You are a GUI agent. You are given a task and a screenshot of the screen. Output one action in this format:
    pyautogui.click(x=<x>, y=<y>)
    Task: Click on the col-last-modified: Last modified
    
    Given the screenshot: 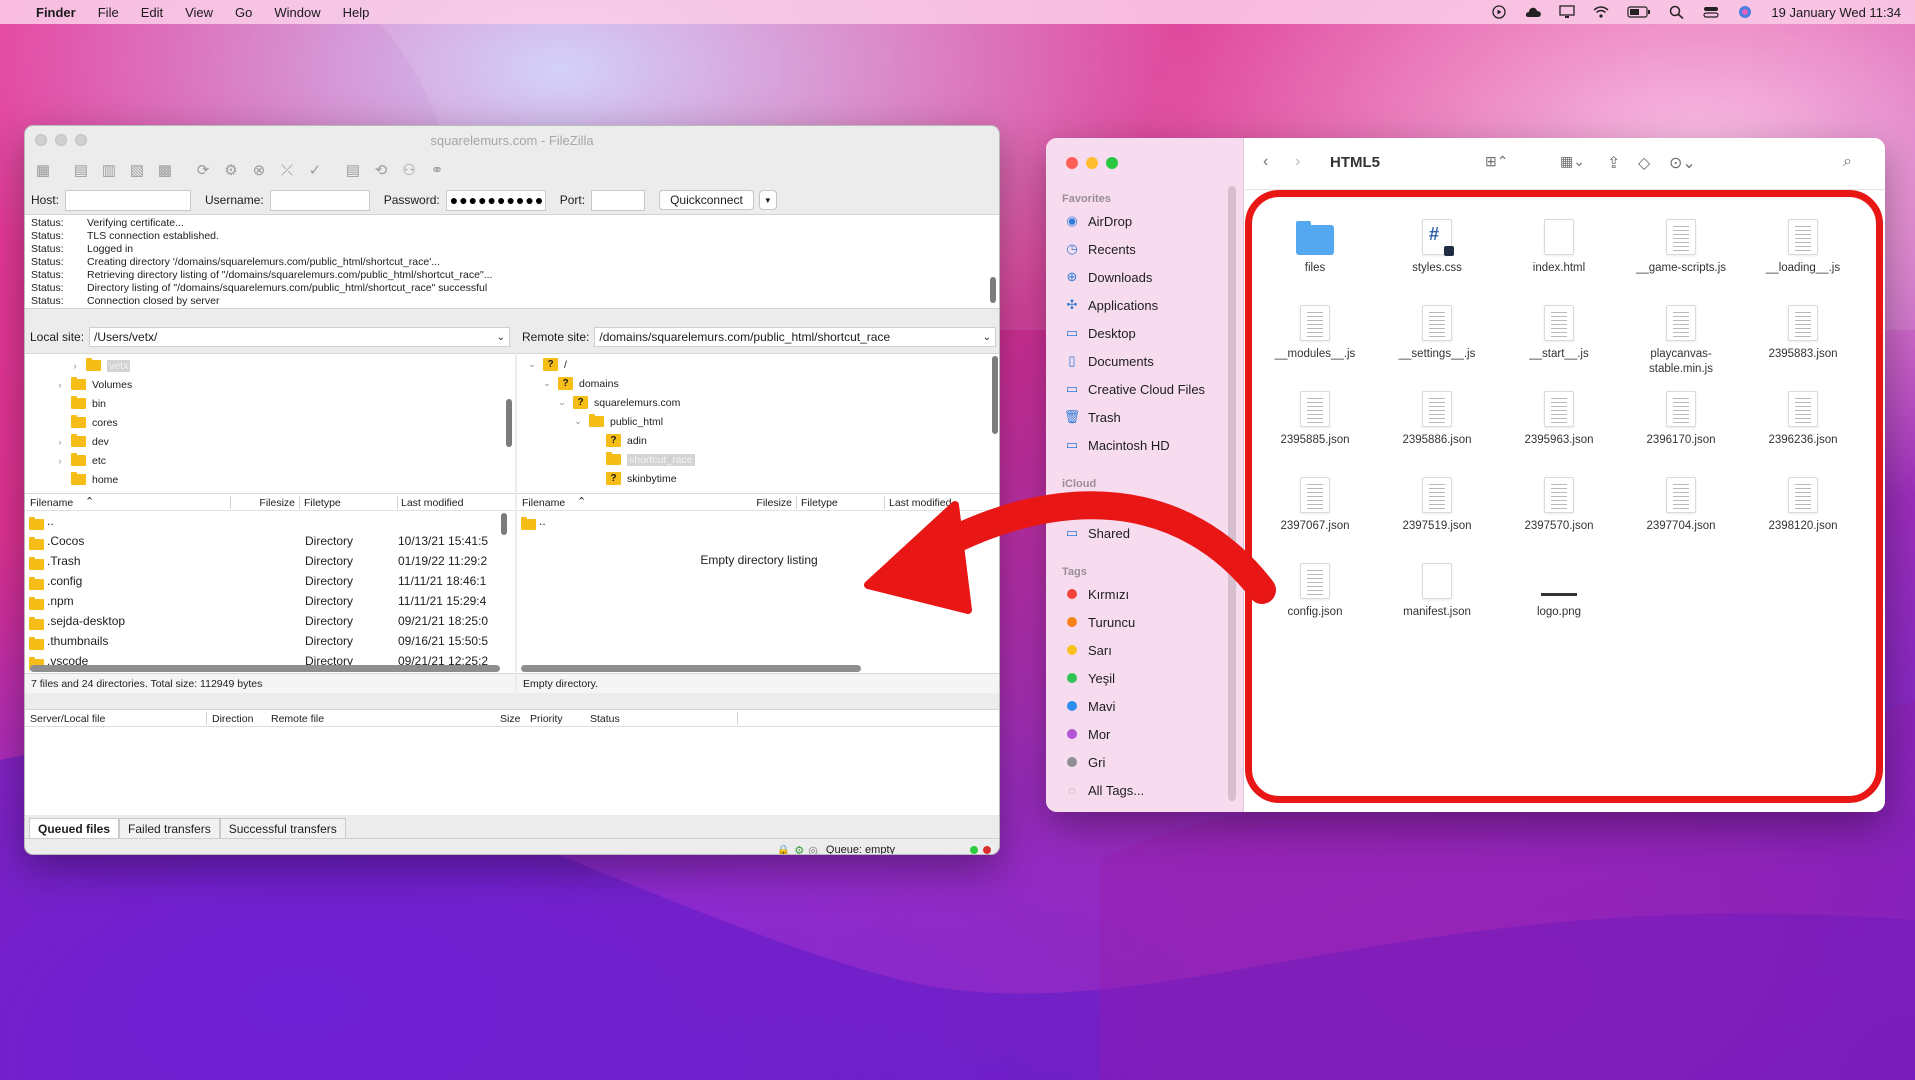 What is the action you would take?
    pyautogui.click(x=432, y=503)
    